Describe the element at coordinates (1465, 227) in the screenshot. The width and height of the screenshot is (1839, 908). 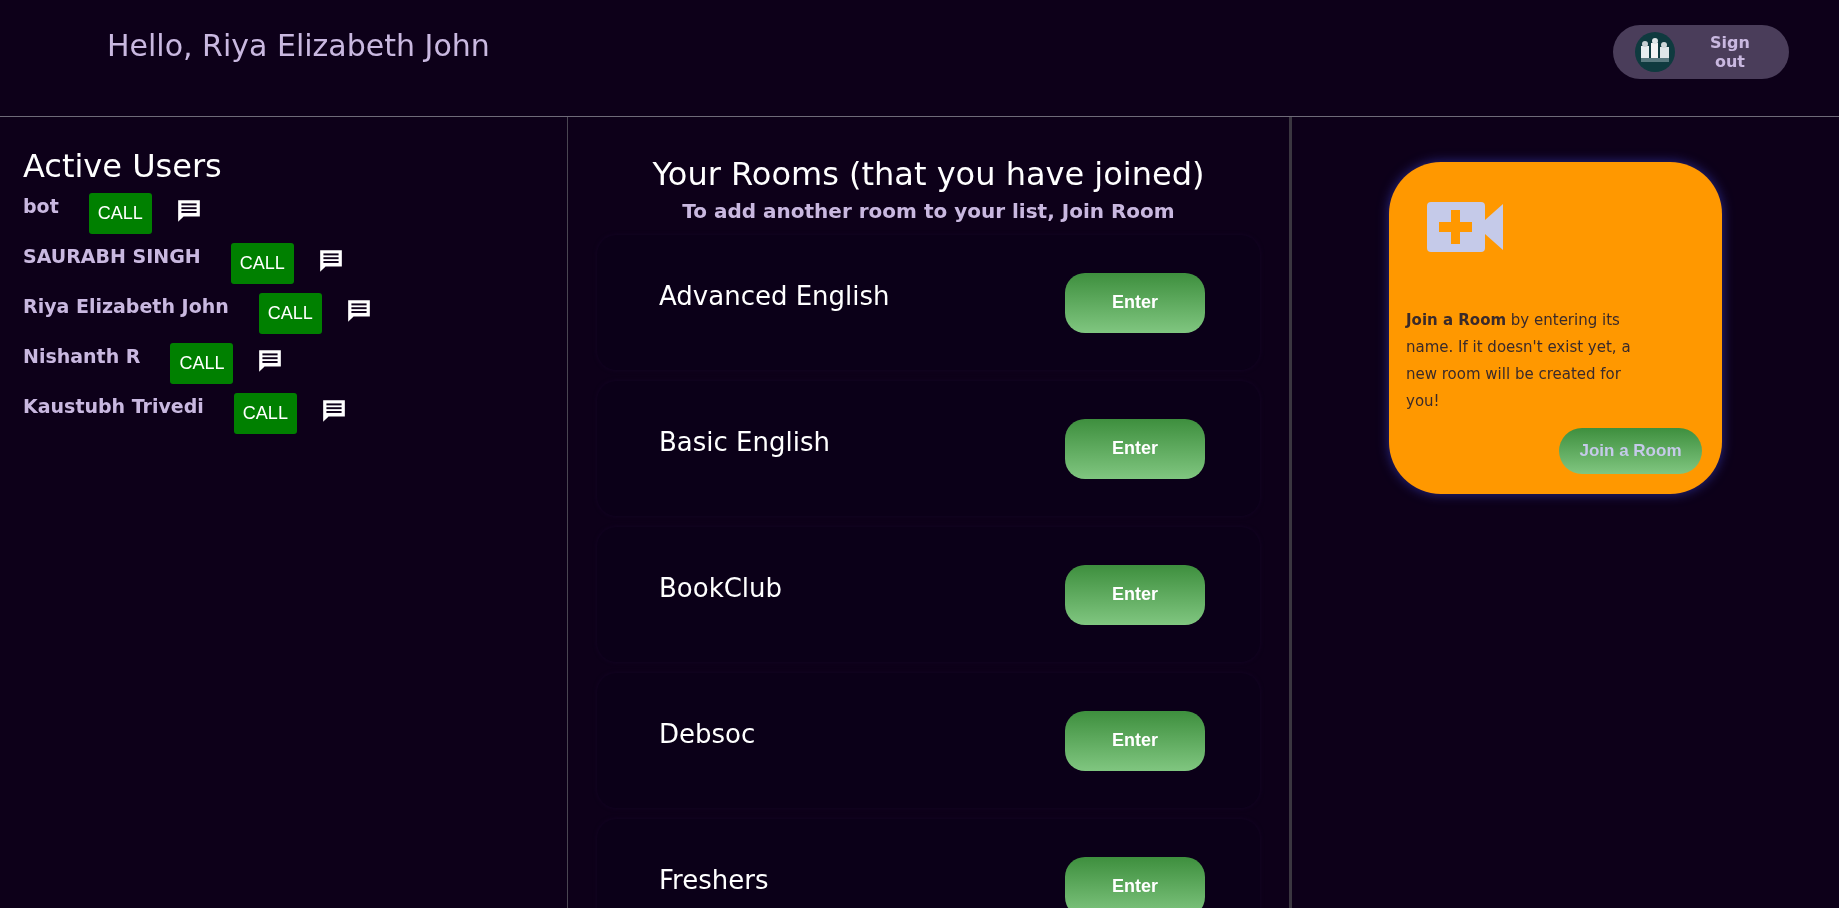
I see `video-camera-plus-icon` at that location.